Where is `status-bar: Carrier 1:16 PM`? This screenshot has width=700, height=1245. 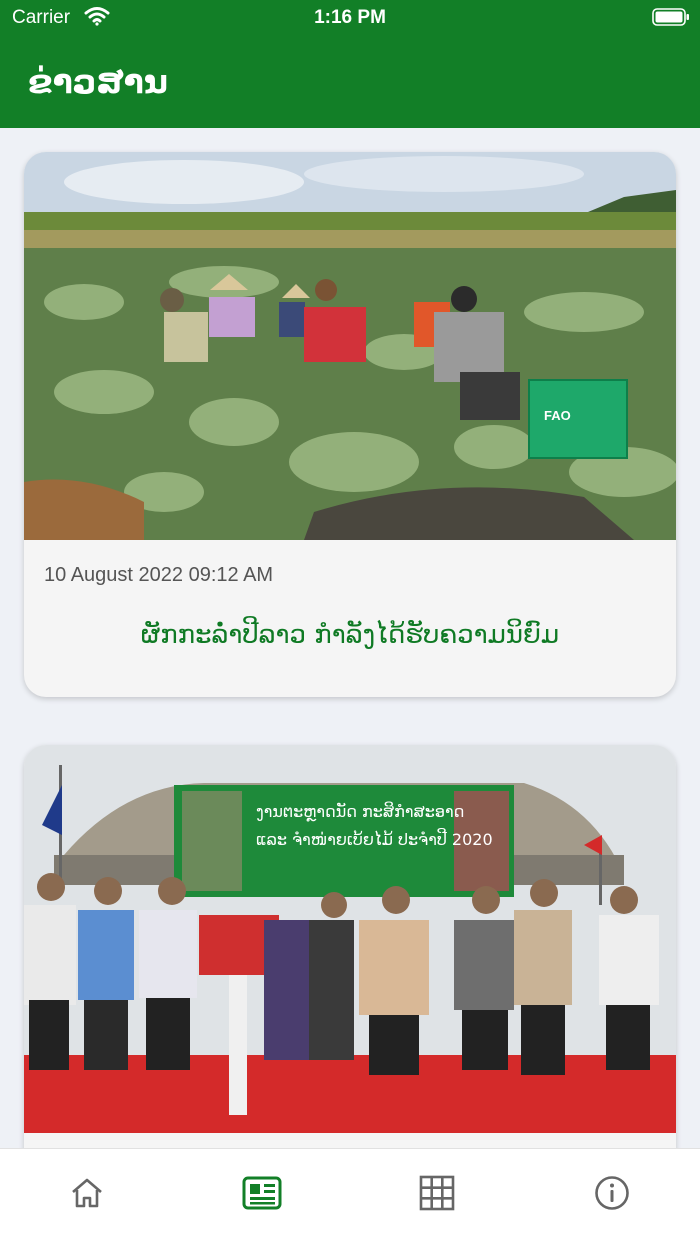 status-bar: Carrier 1:16 PM is located at coordinates (350, 18).